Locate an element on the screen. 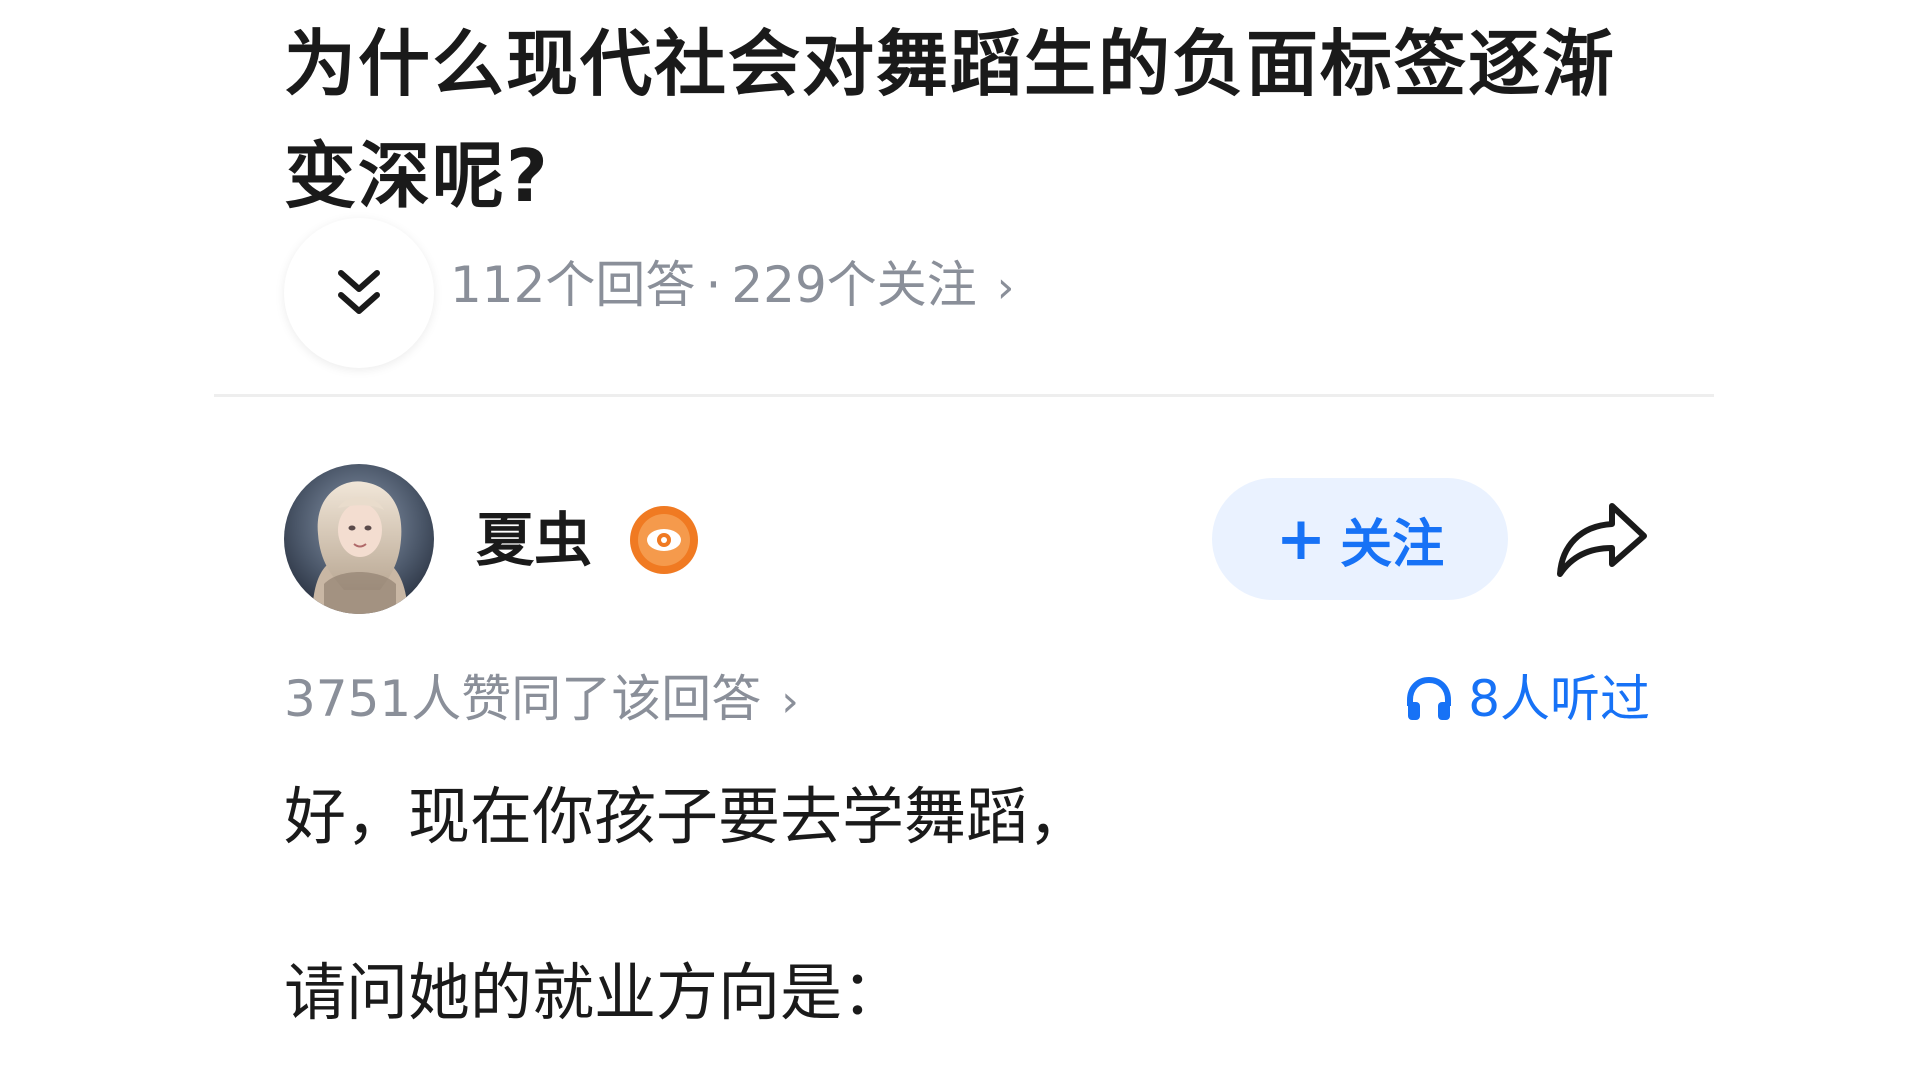  orange-eye-badge-icon is located at coordinates (664, 540).